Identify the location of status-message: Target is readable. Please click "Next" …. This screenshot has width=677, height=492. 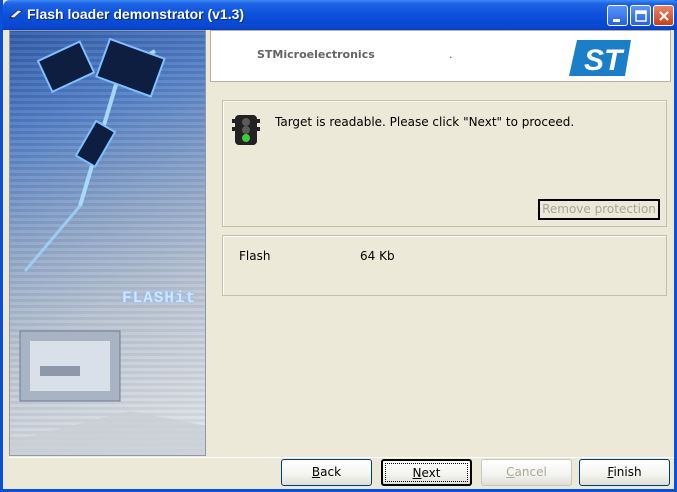
(425, 122).